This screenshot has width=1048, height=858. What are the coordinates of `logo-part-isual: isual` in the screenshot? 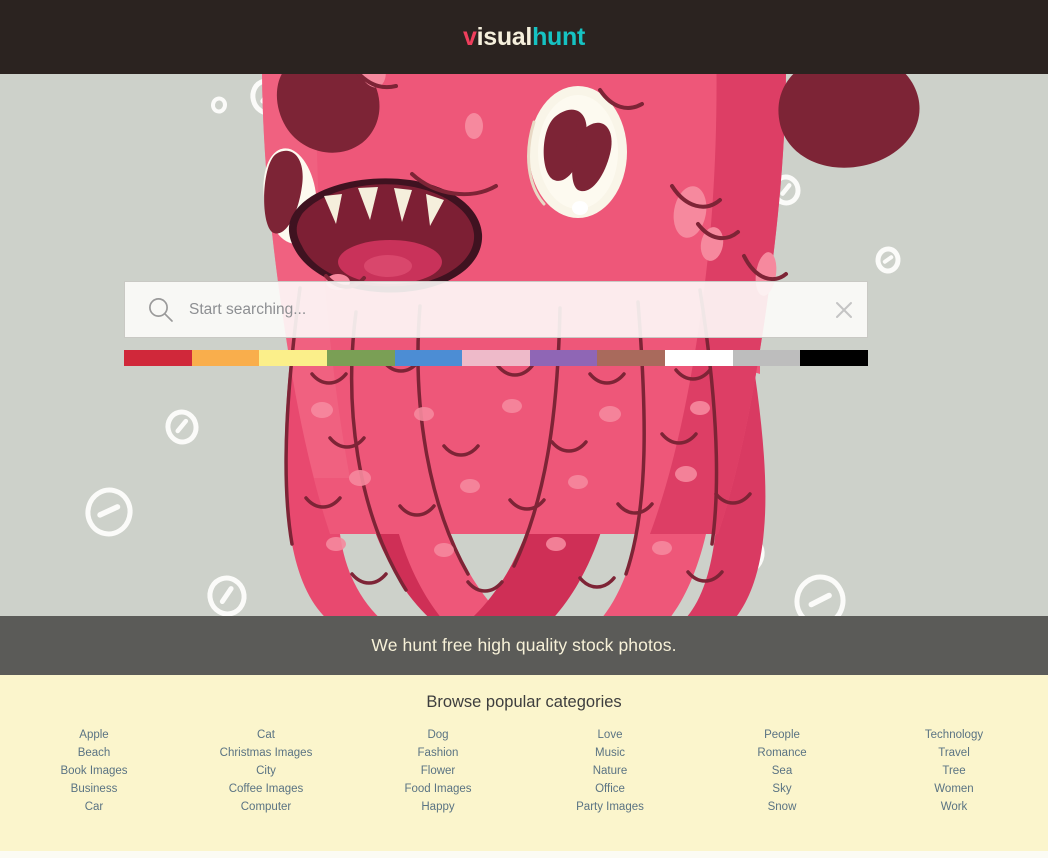 It's located at (504, 36).